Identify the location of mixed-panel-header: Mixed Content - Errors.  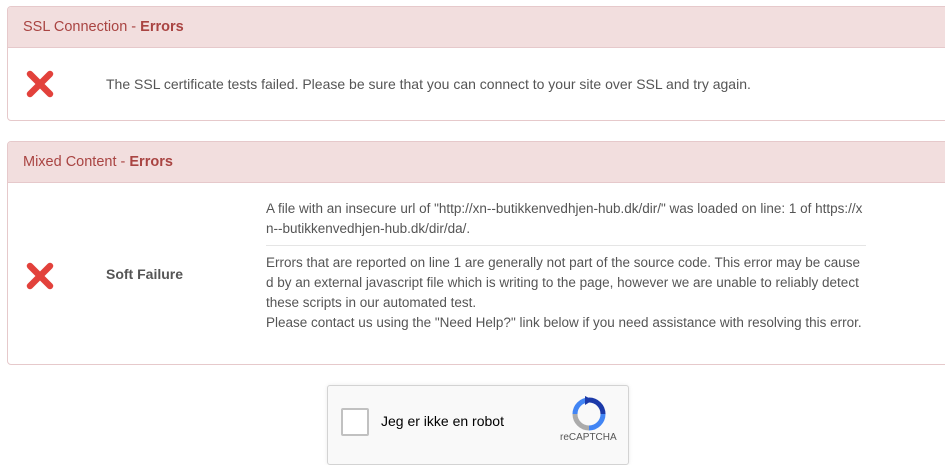
(476, 162).